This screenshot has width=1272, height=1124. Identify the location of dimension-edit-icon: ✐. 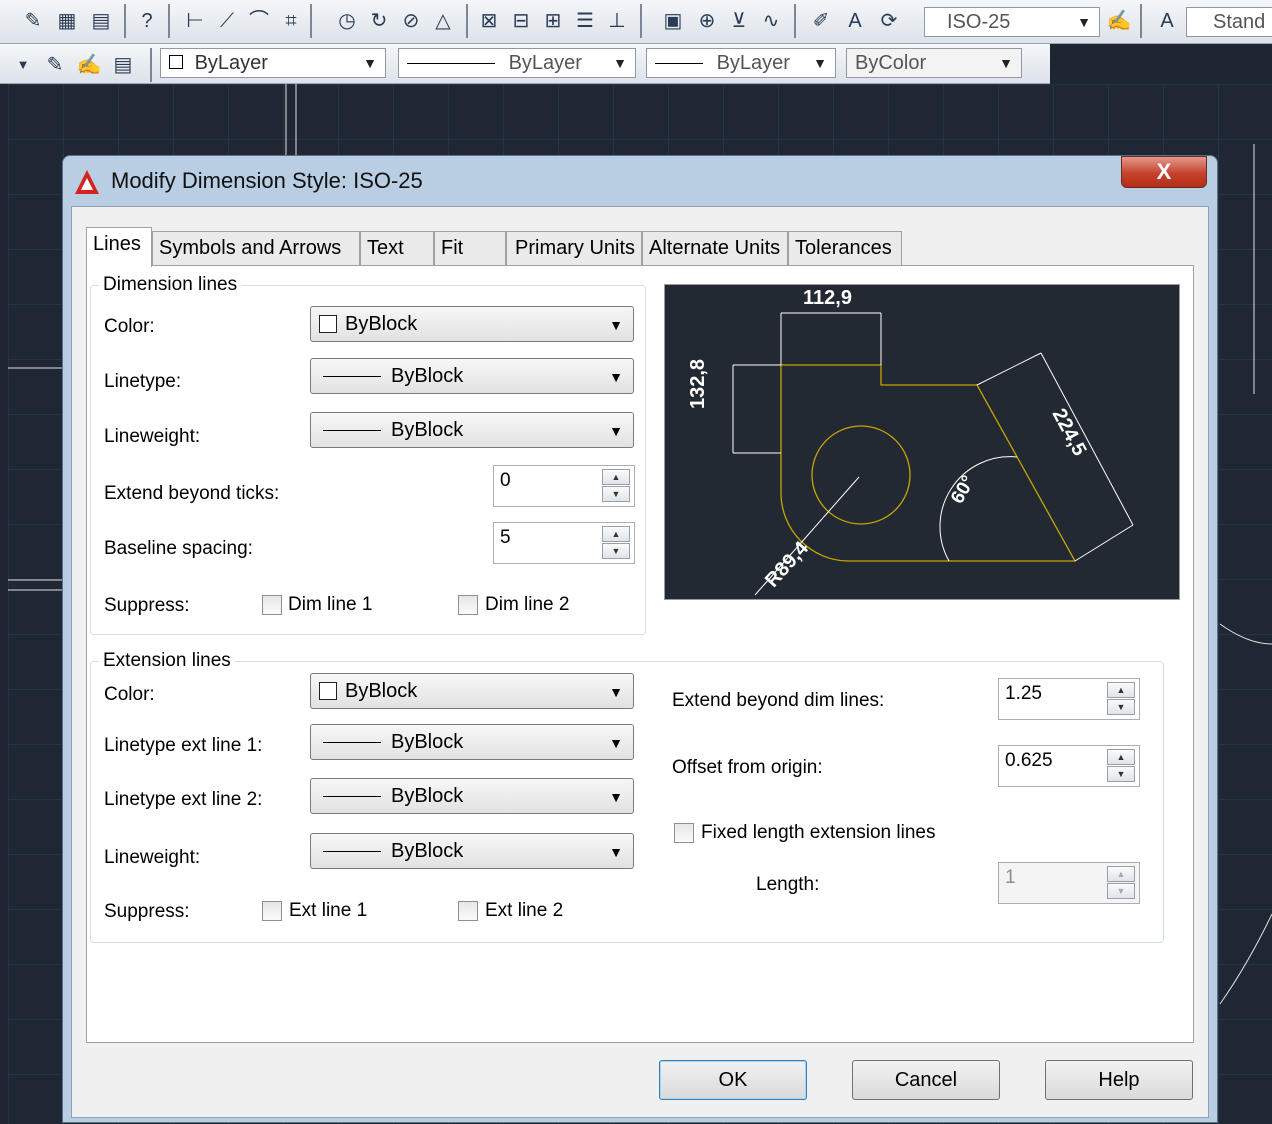
(821, 21).